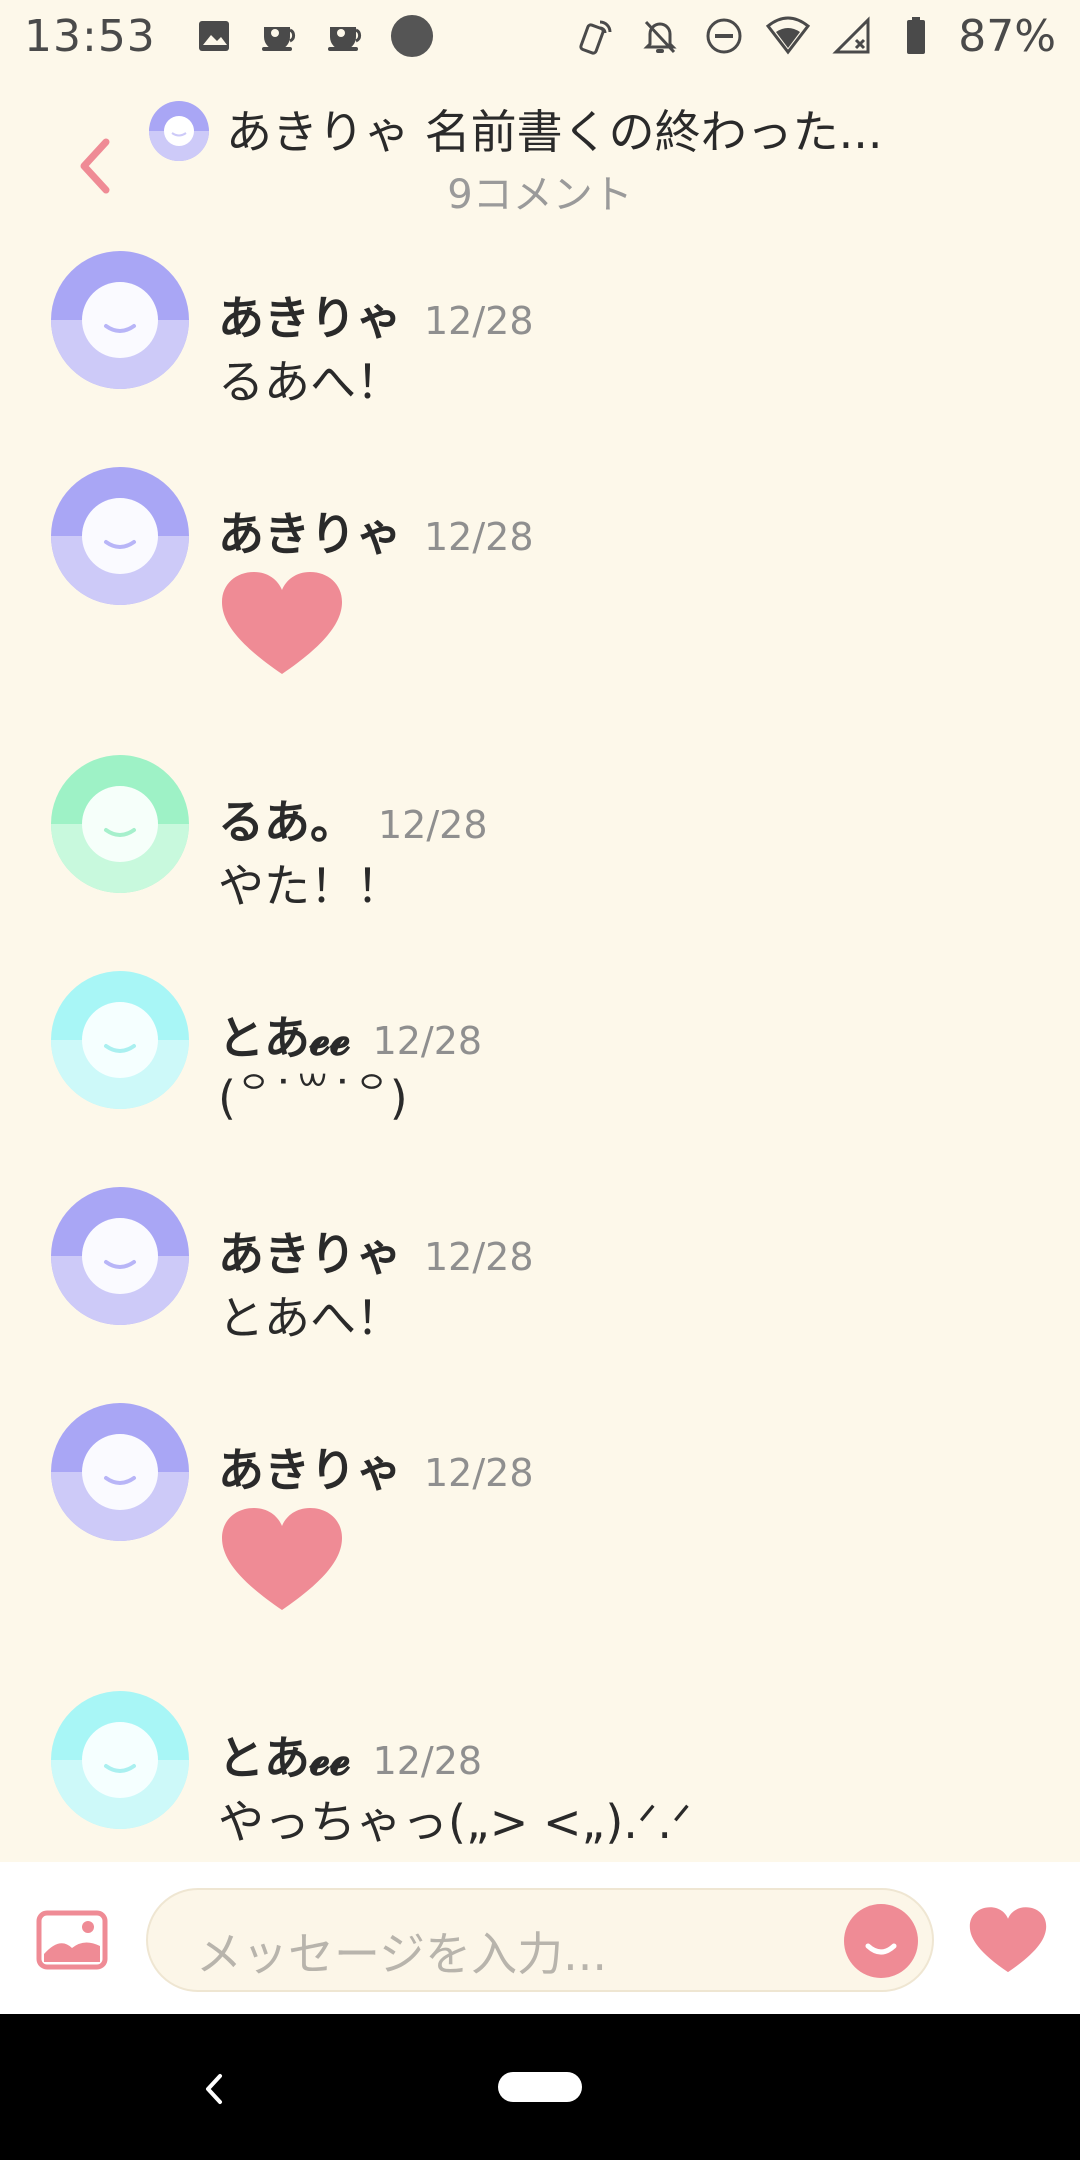  What do you see at coordinates (540, 195) in the screenshot?
I see `comment-count: 9コメント` at bounding box center [540, 195].